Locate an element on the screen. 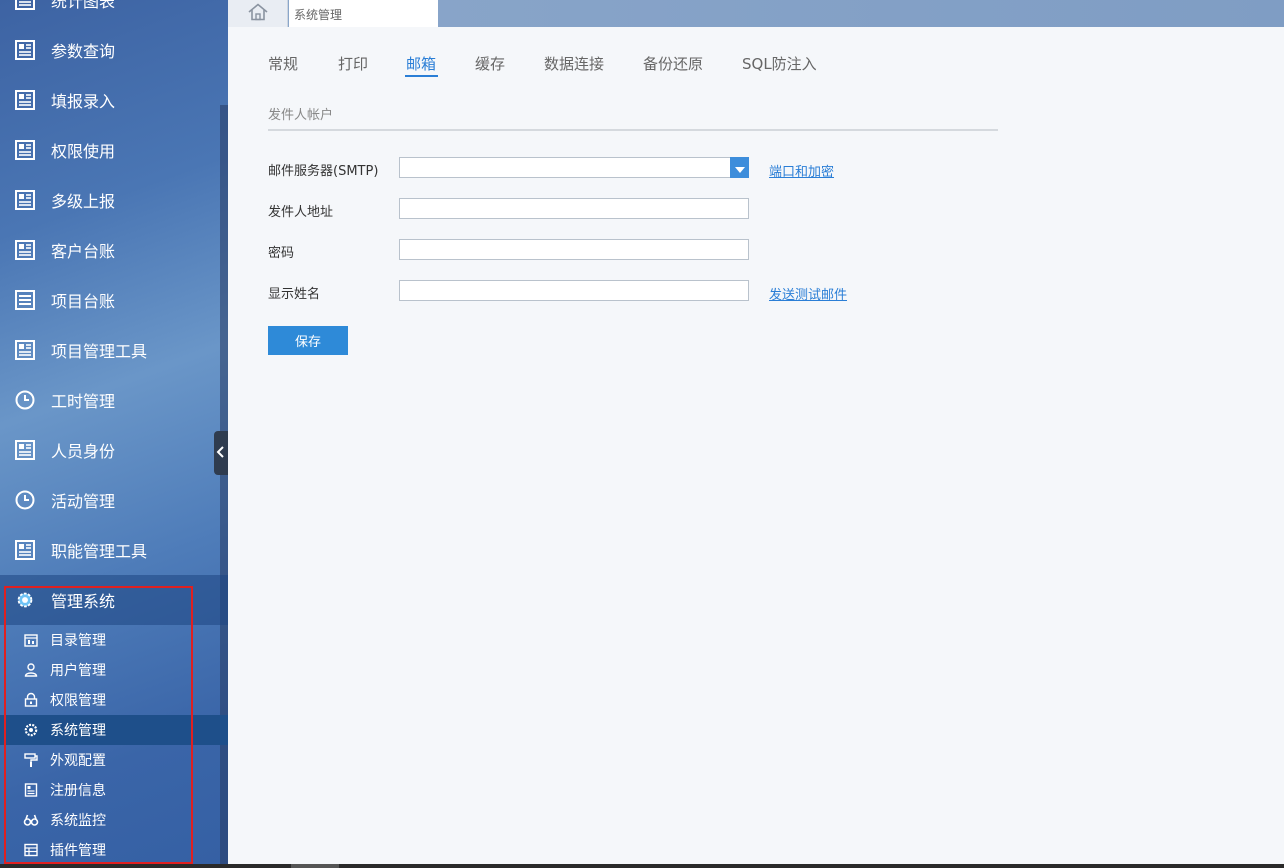 The width and height of the screenshot is (1284, 868). chevron-down-icon is located at coordinates (739, 167).